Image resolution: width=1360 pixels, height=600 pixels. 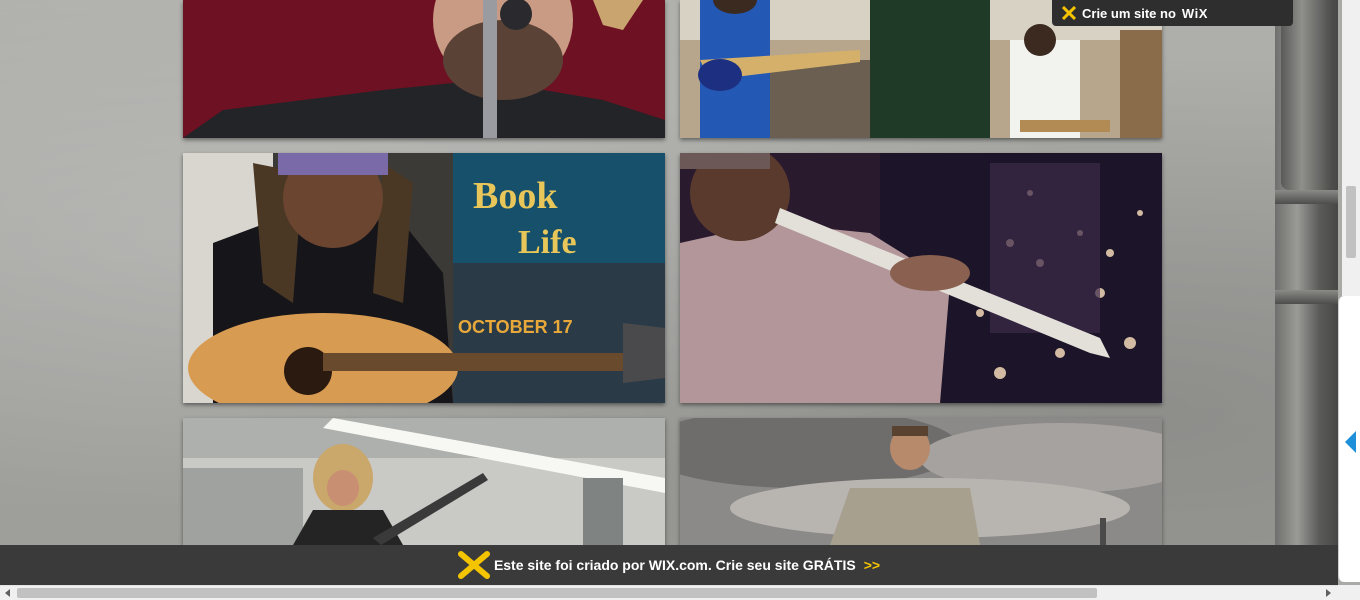 I want to click on chevron-left-icon, so click(x=1350, y=442).